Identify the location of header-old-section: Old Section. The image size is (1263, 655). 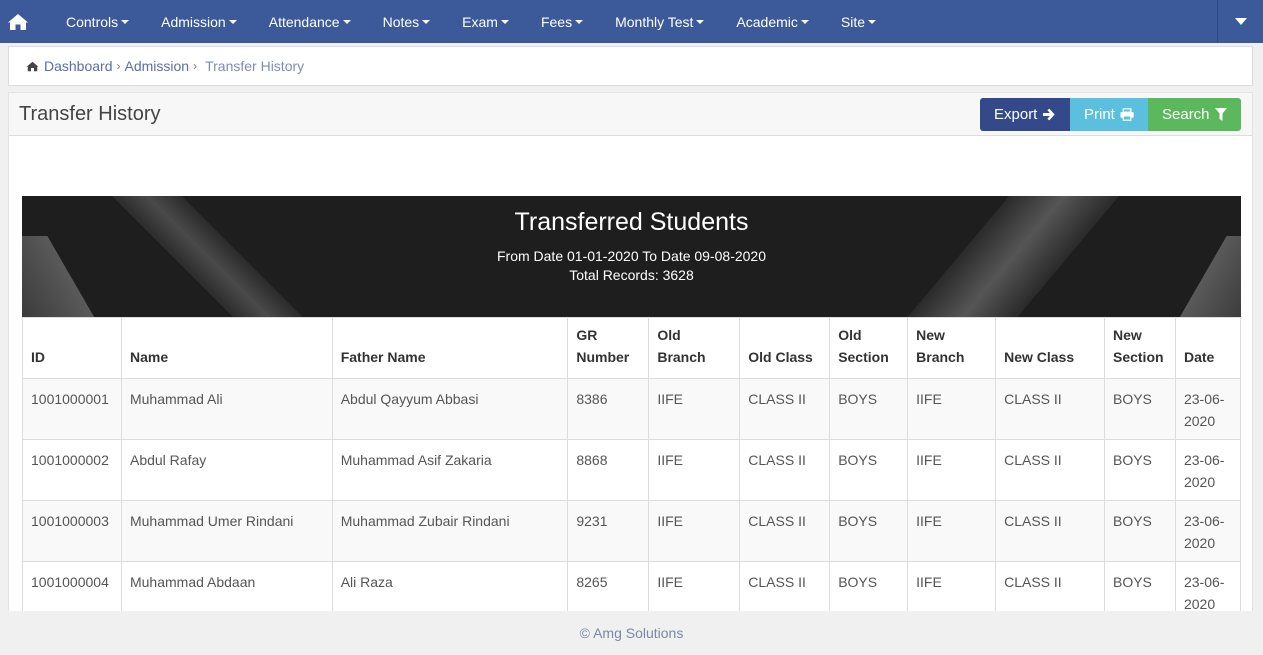
(869, 348).